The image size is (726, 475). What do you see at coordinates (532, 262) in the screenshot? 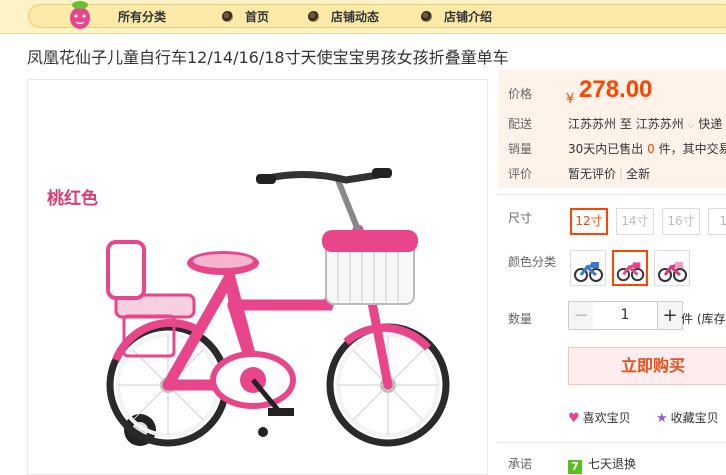
I see `color-label: 颜色分类` at bounding box center [532, 262].